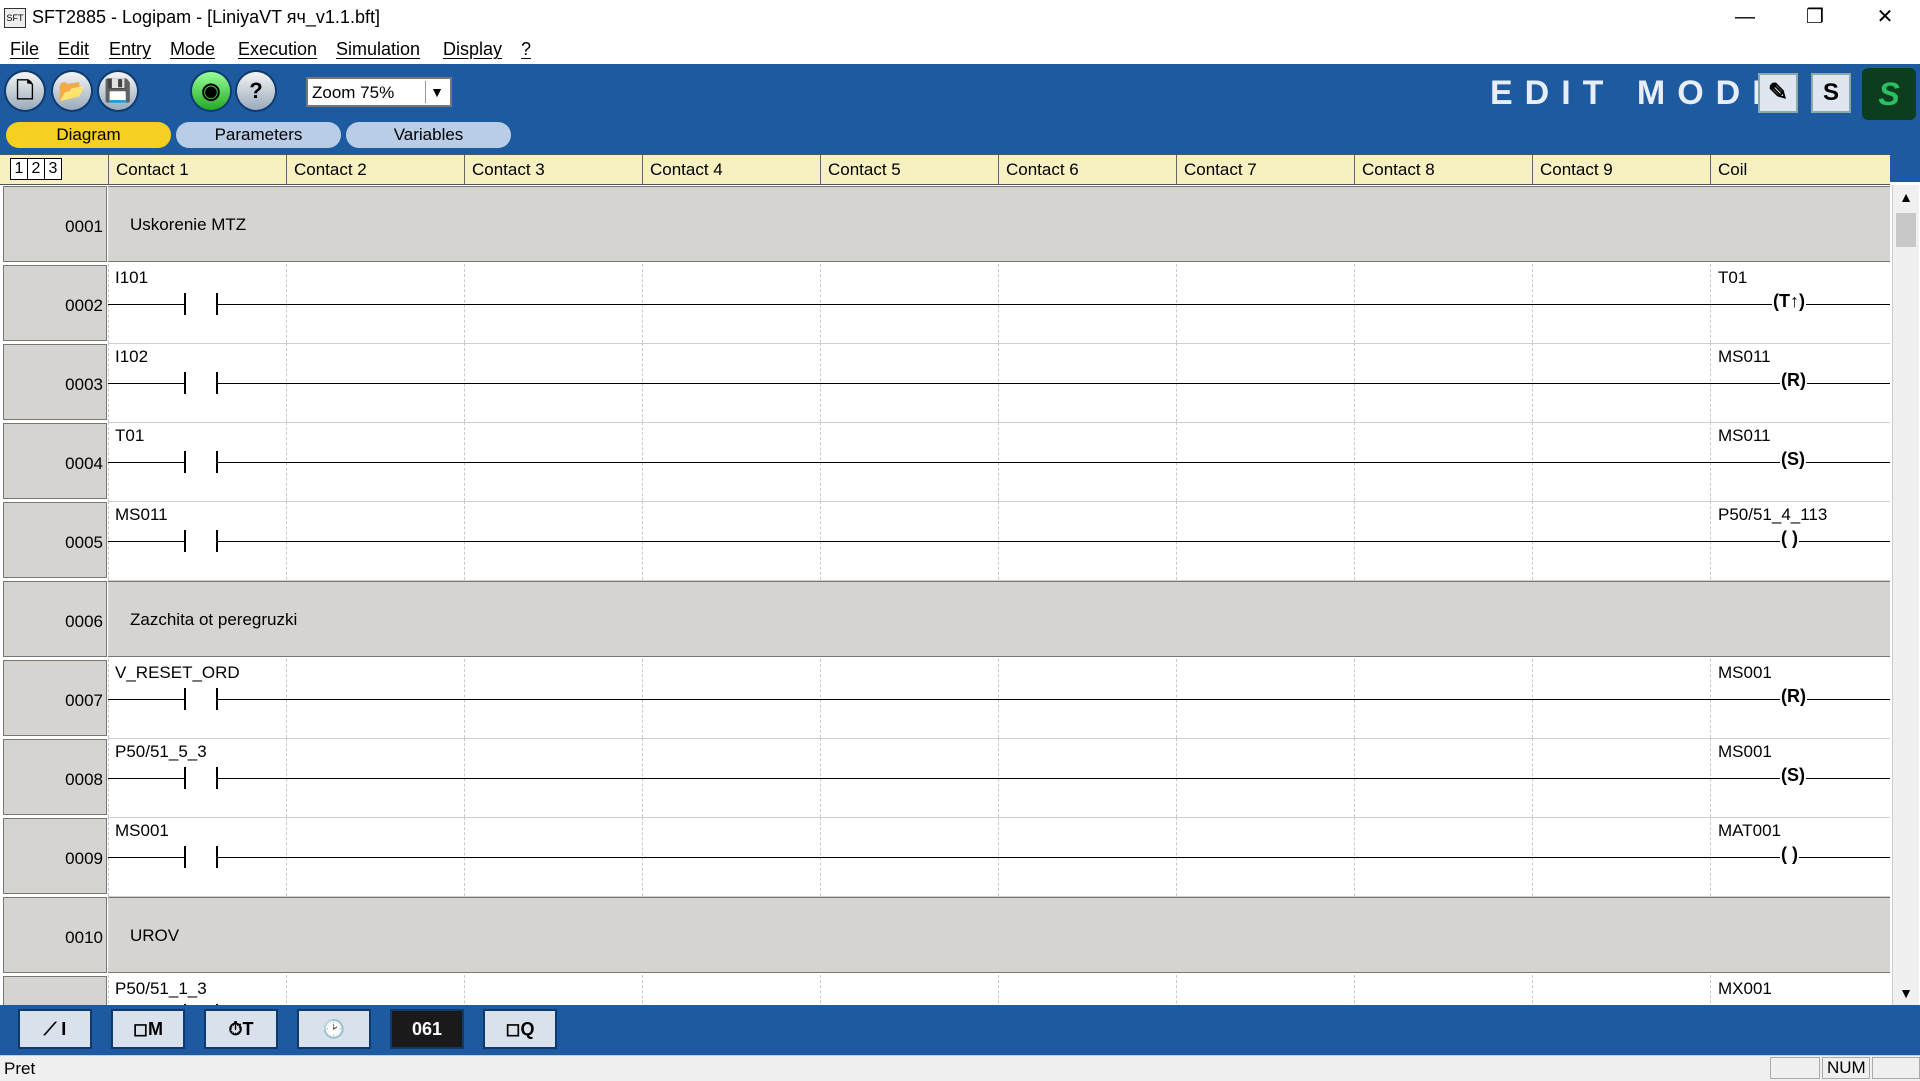  Describe the element at coordinates (88, 135) in the screenshot. I see `tab-diagram: Diagram` at that location.